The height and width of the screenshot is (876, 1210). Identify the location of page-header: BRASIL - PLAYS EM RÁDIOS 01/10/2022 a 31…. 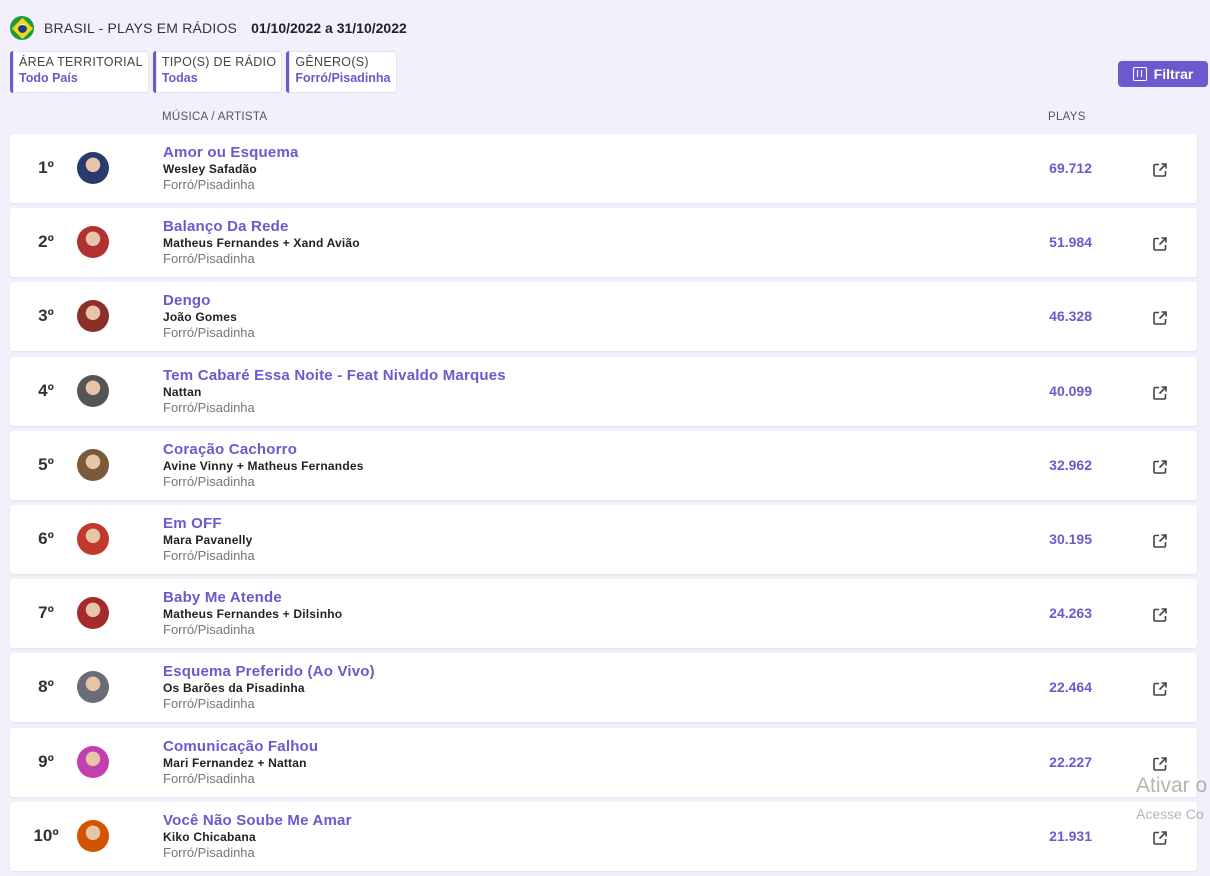
(208, 28).